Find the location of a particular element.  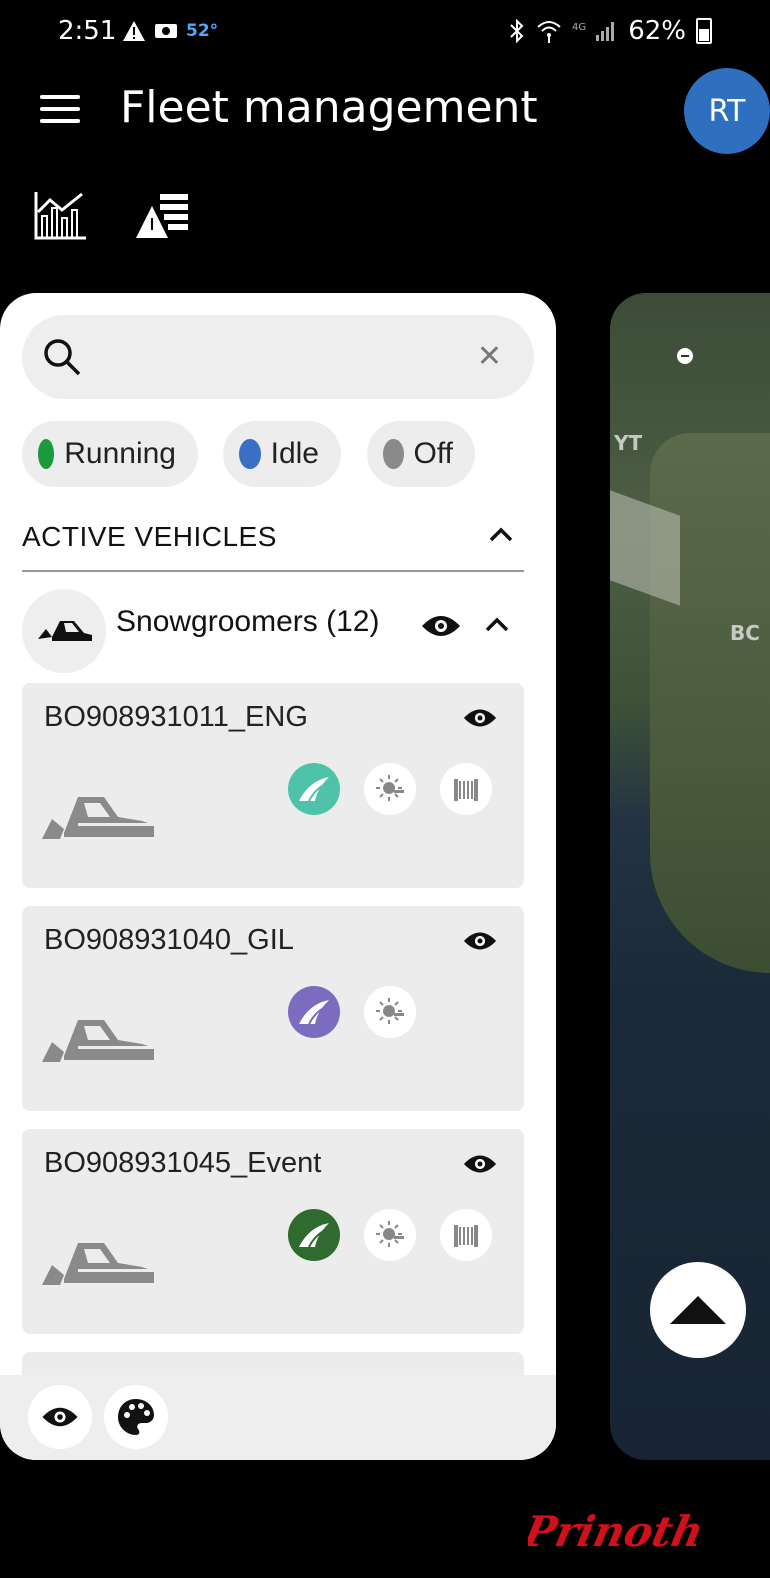

vehicle-card: BO908931045_Event is located at coordinates (273, 1231).